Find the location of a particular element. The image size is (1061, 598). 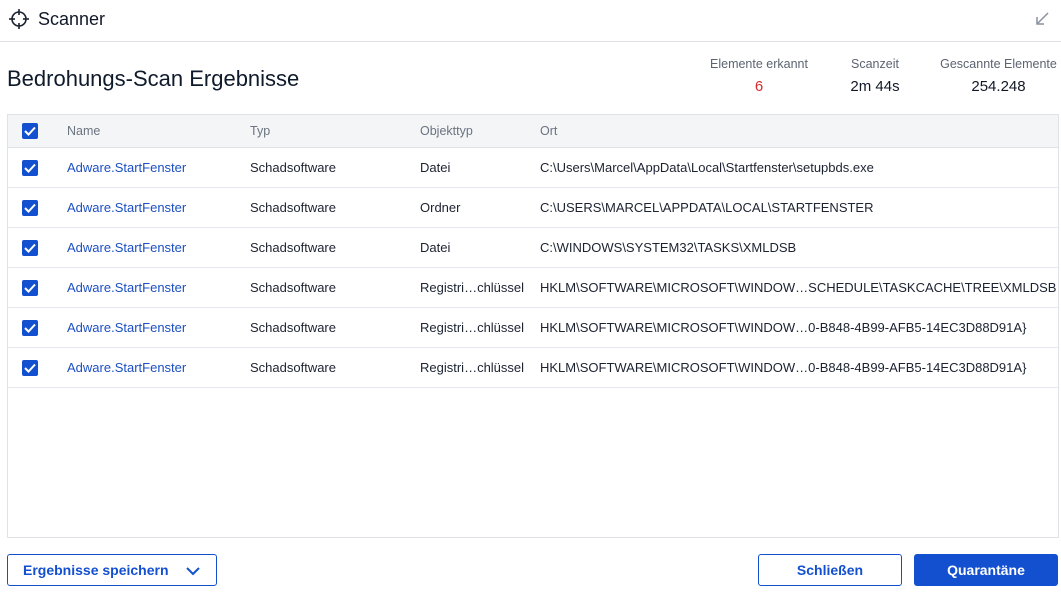

arrow-down-left-icon is located at coordinates (1042, 19).